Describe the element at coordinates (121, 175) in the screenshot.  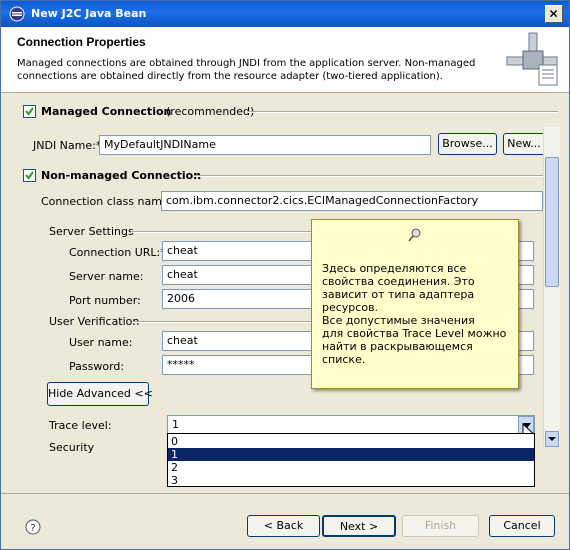
I see `nonmanaged-connection-label: Non-managed Connection` at that location.